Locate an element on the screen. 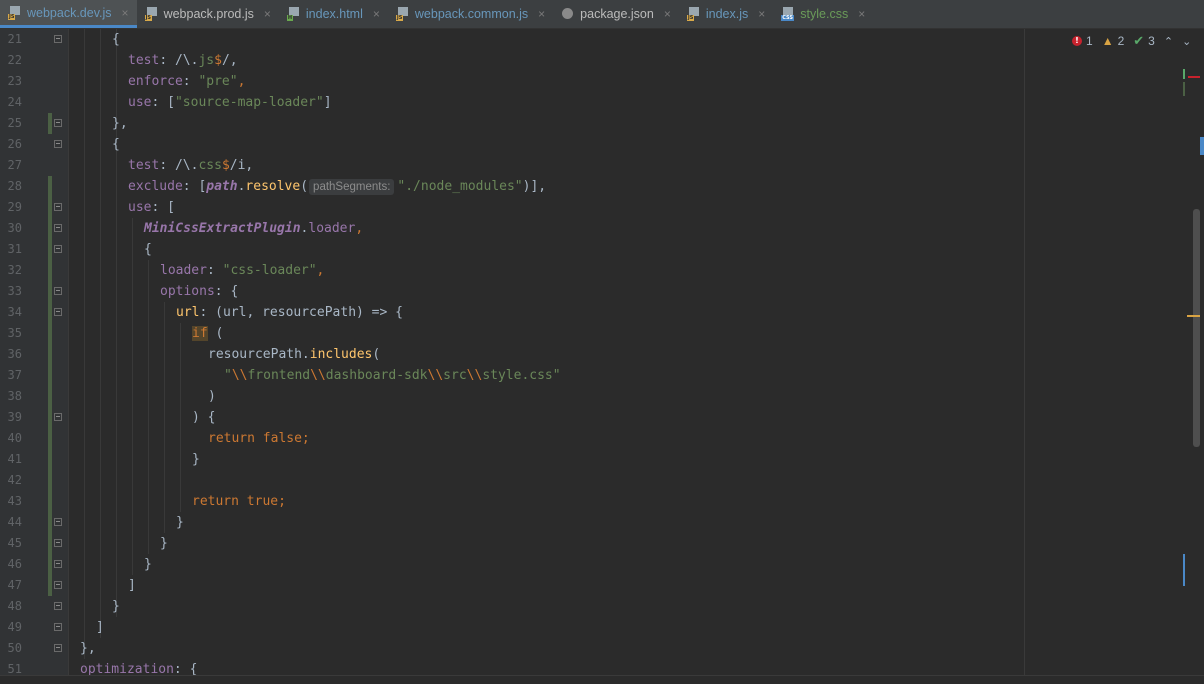 Image resolution: width=1204 pixels, height=684 pixels. line-number: 35 is located at coordinates (14, 333).